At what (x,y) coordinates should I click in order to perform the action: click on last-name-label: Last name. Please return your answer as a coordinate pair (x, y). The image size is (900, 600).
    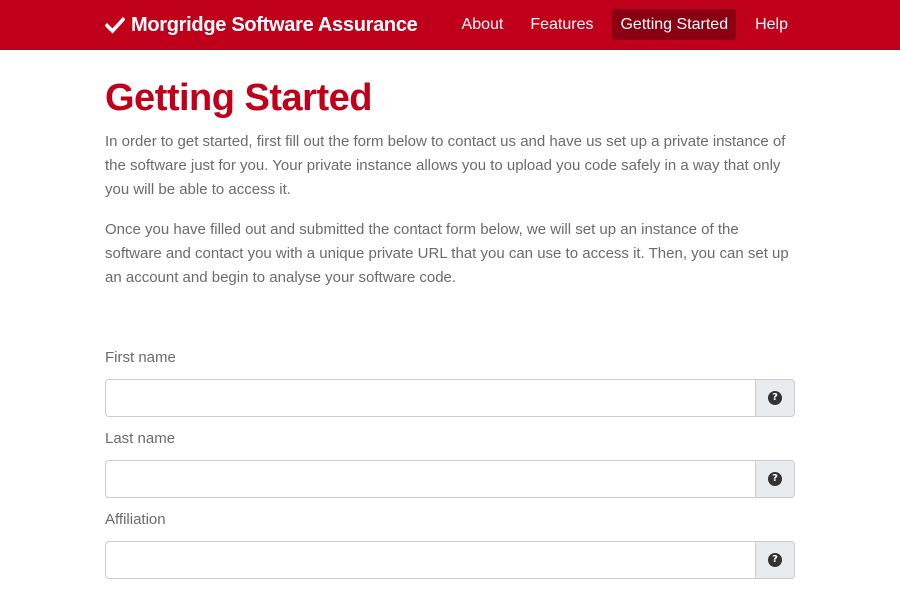
    Looking at the image, I should click on (140, 438).